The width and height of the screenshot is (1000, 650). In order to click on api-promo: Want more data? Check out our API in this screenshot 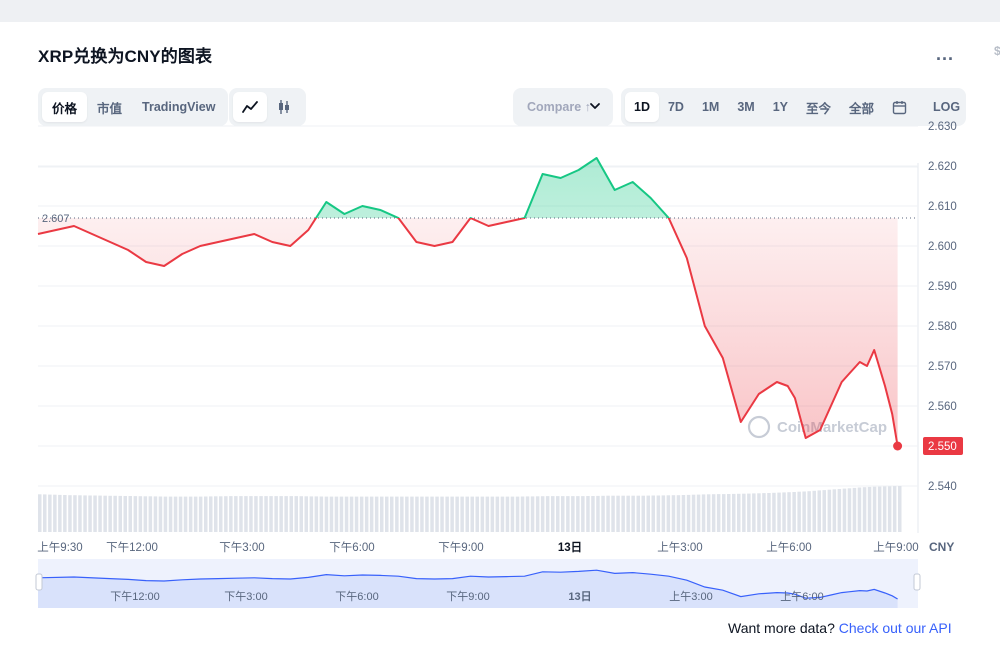, I will do `click(840, 628)`.